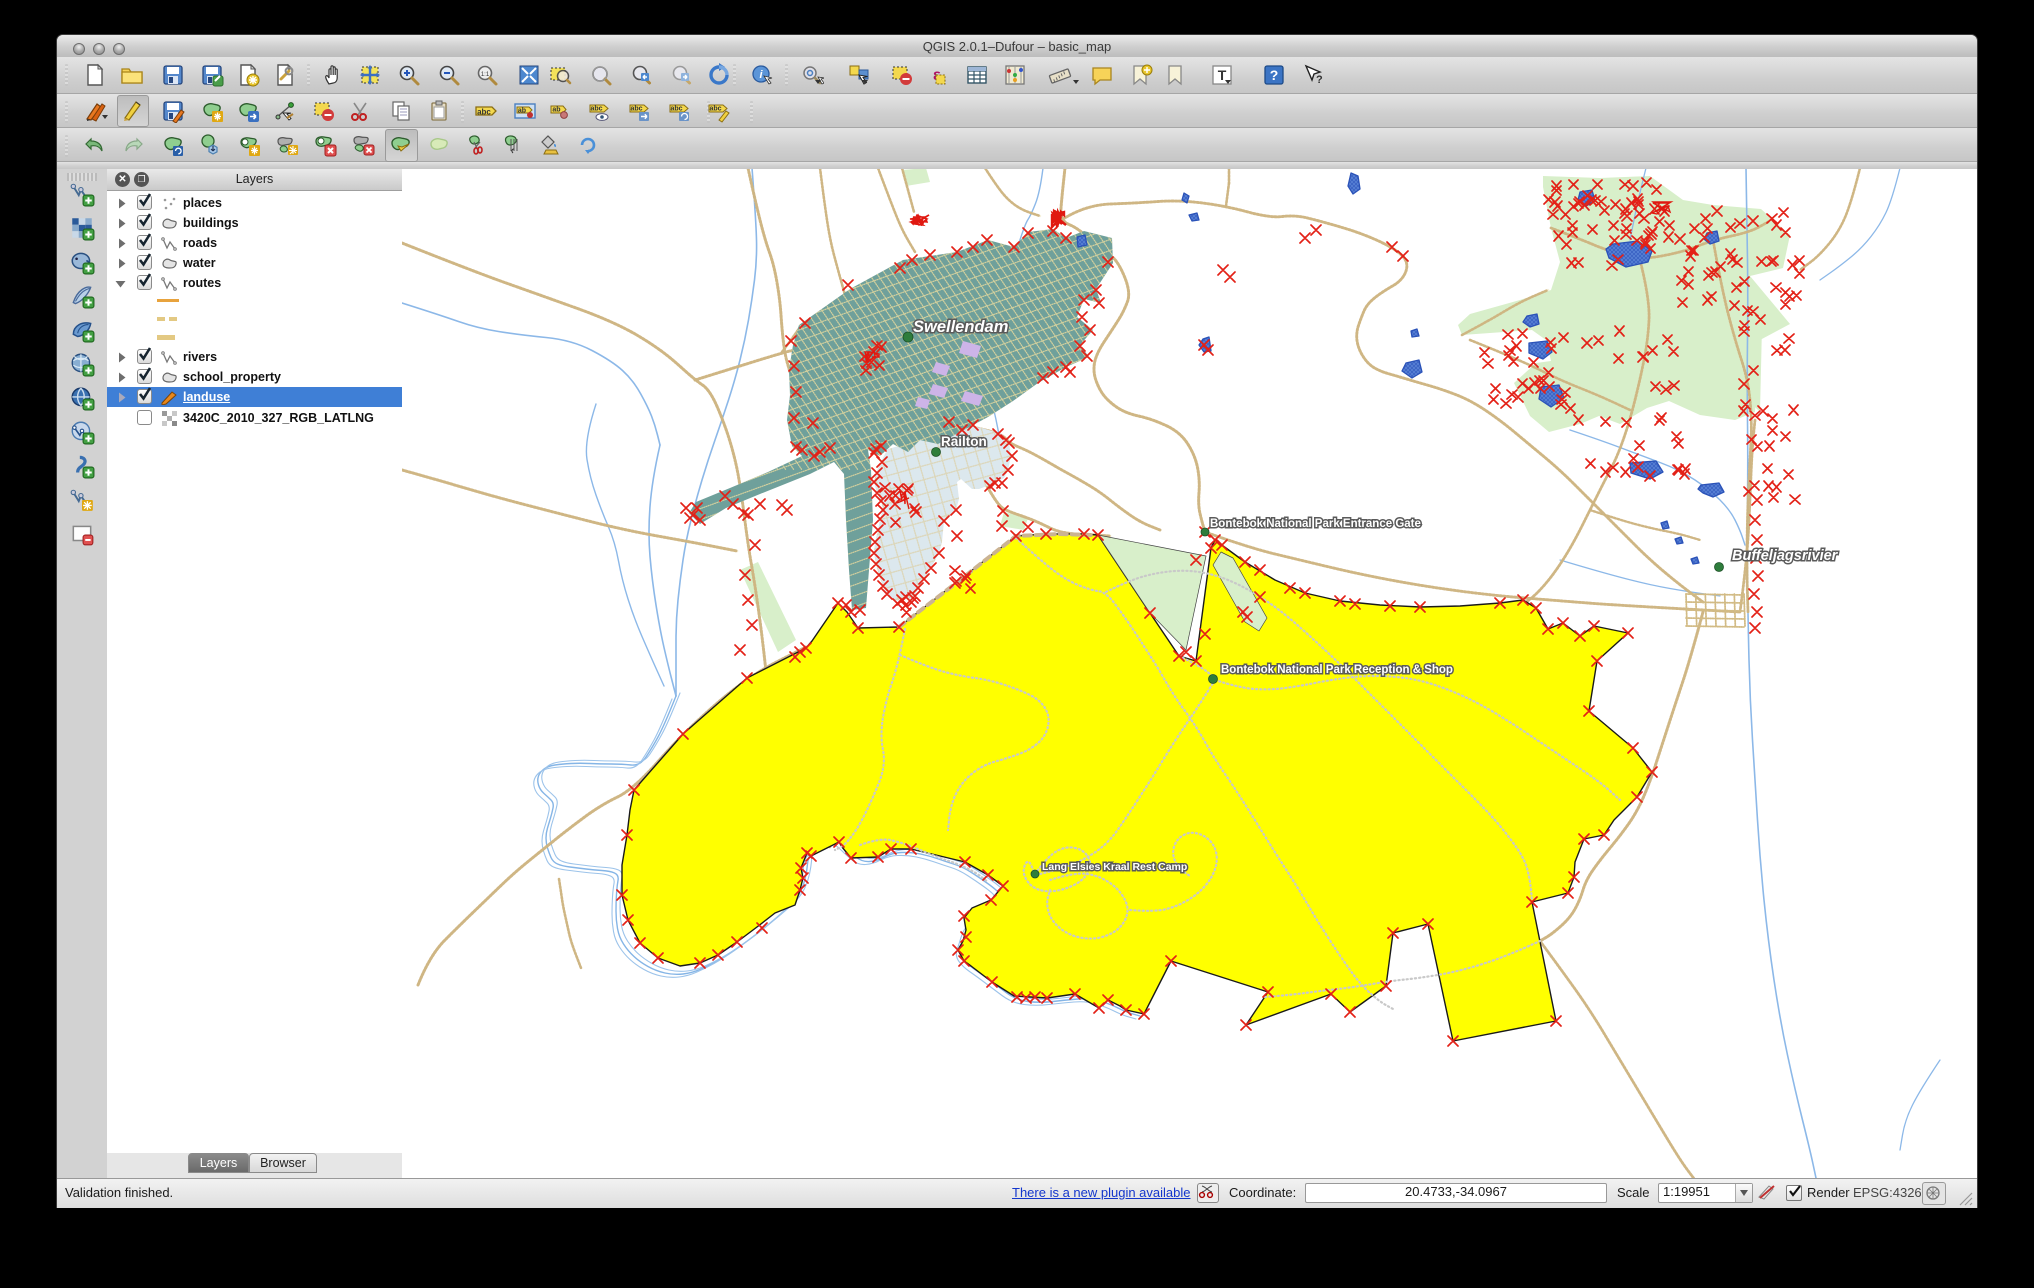 The image size is (2034, 1288). Describe the element at coordinates (1315, 524) in the screenshot. I see `svg-text:Bontebok National Park Entranc: Bontebok National Park Entrance Gate` at that location.